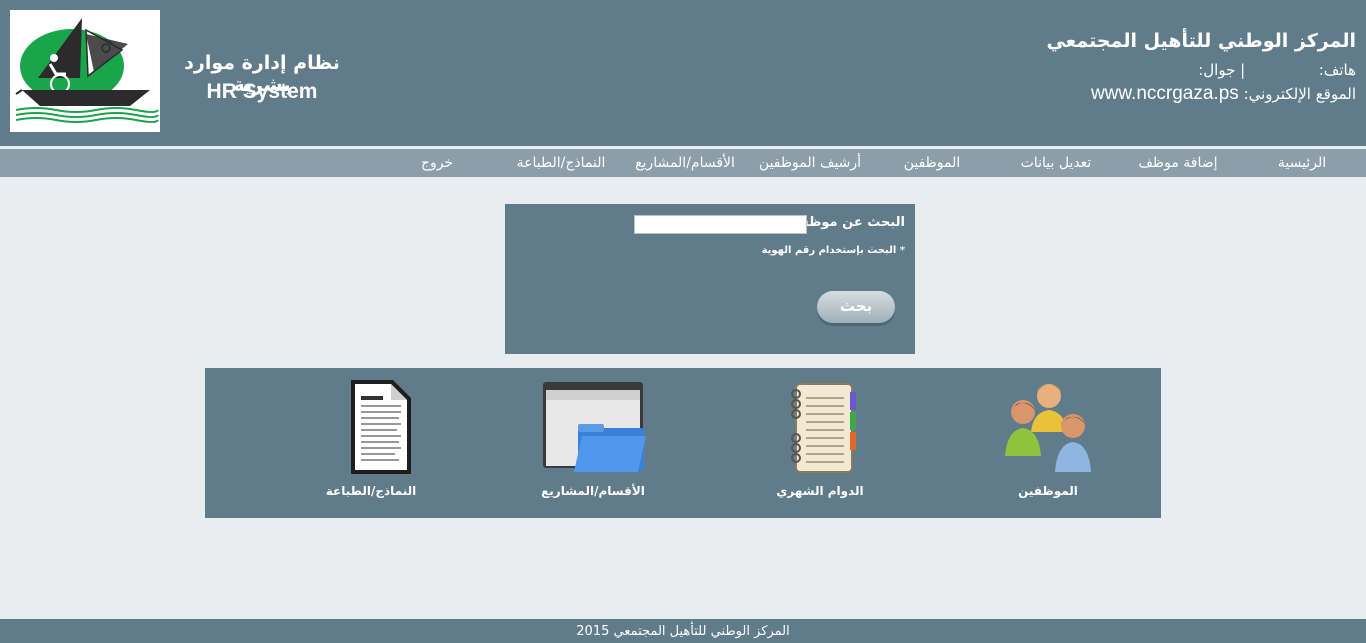  What do you see at coordinates (856, 307) in the screenshot?
I see `search-button: بحث` at bounding box center [856, 307].